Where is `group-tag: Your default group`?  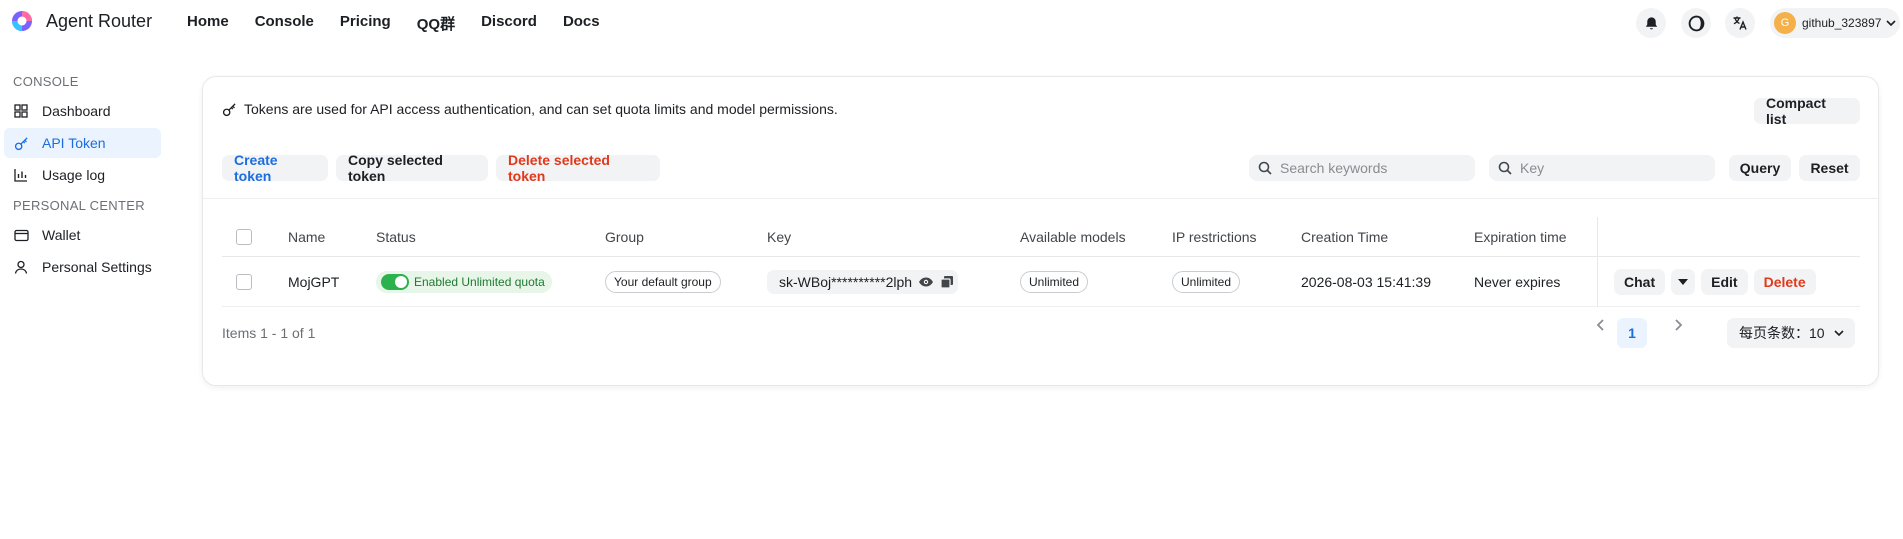 group-tag: Your default group is located at coordinates (663, 281).